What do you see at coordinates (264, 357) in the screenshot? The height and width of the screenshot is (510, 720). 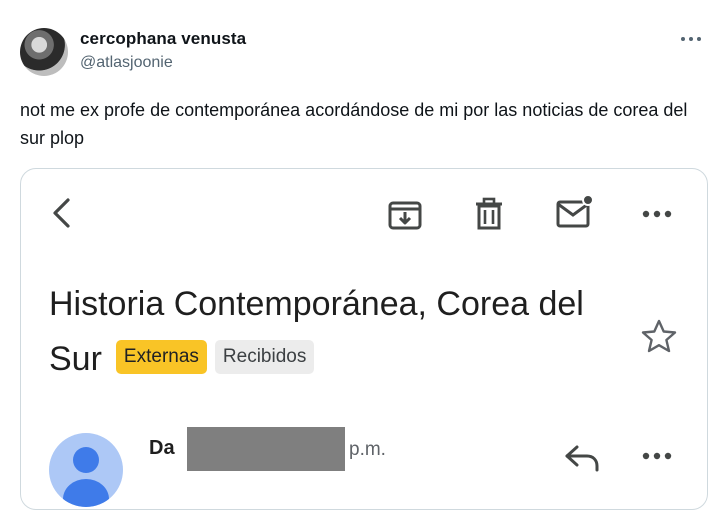 I see `label-chip-recibidos: Recibidos` at bounding box center [264, 357].